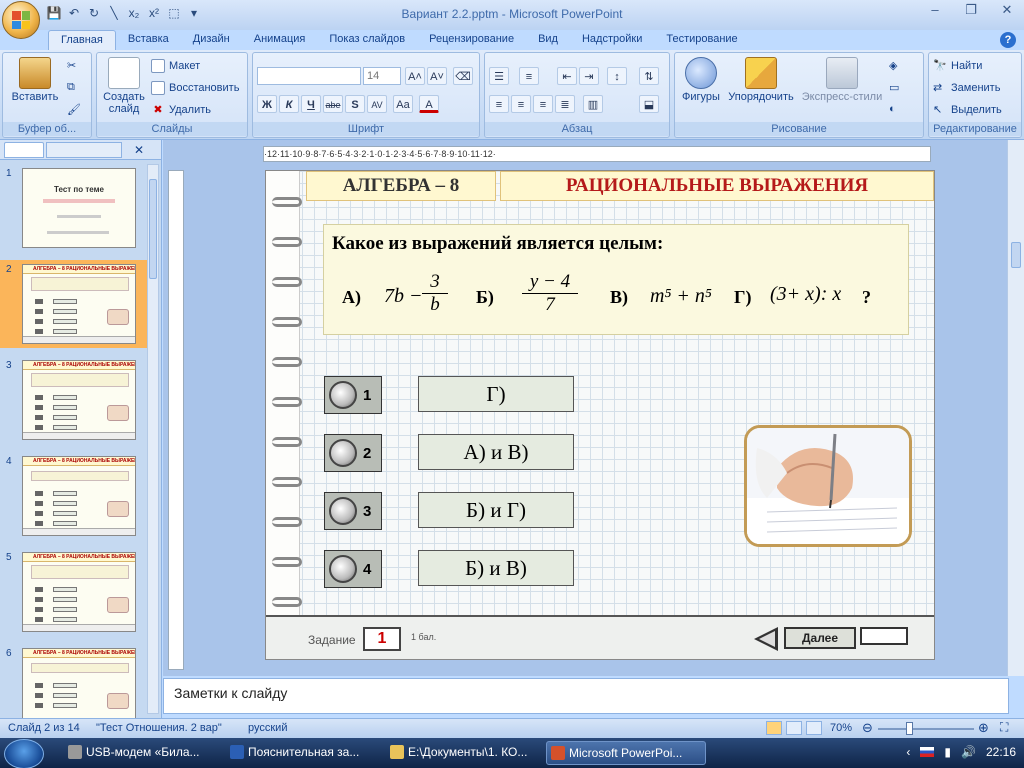 Image resolution: width=1024 pixels, height=768 pixels. I want to click on columns-icon: ▥, so click(593, 104).